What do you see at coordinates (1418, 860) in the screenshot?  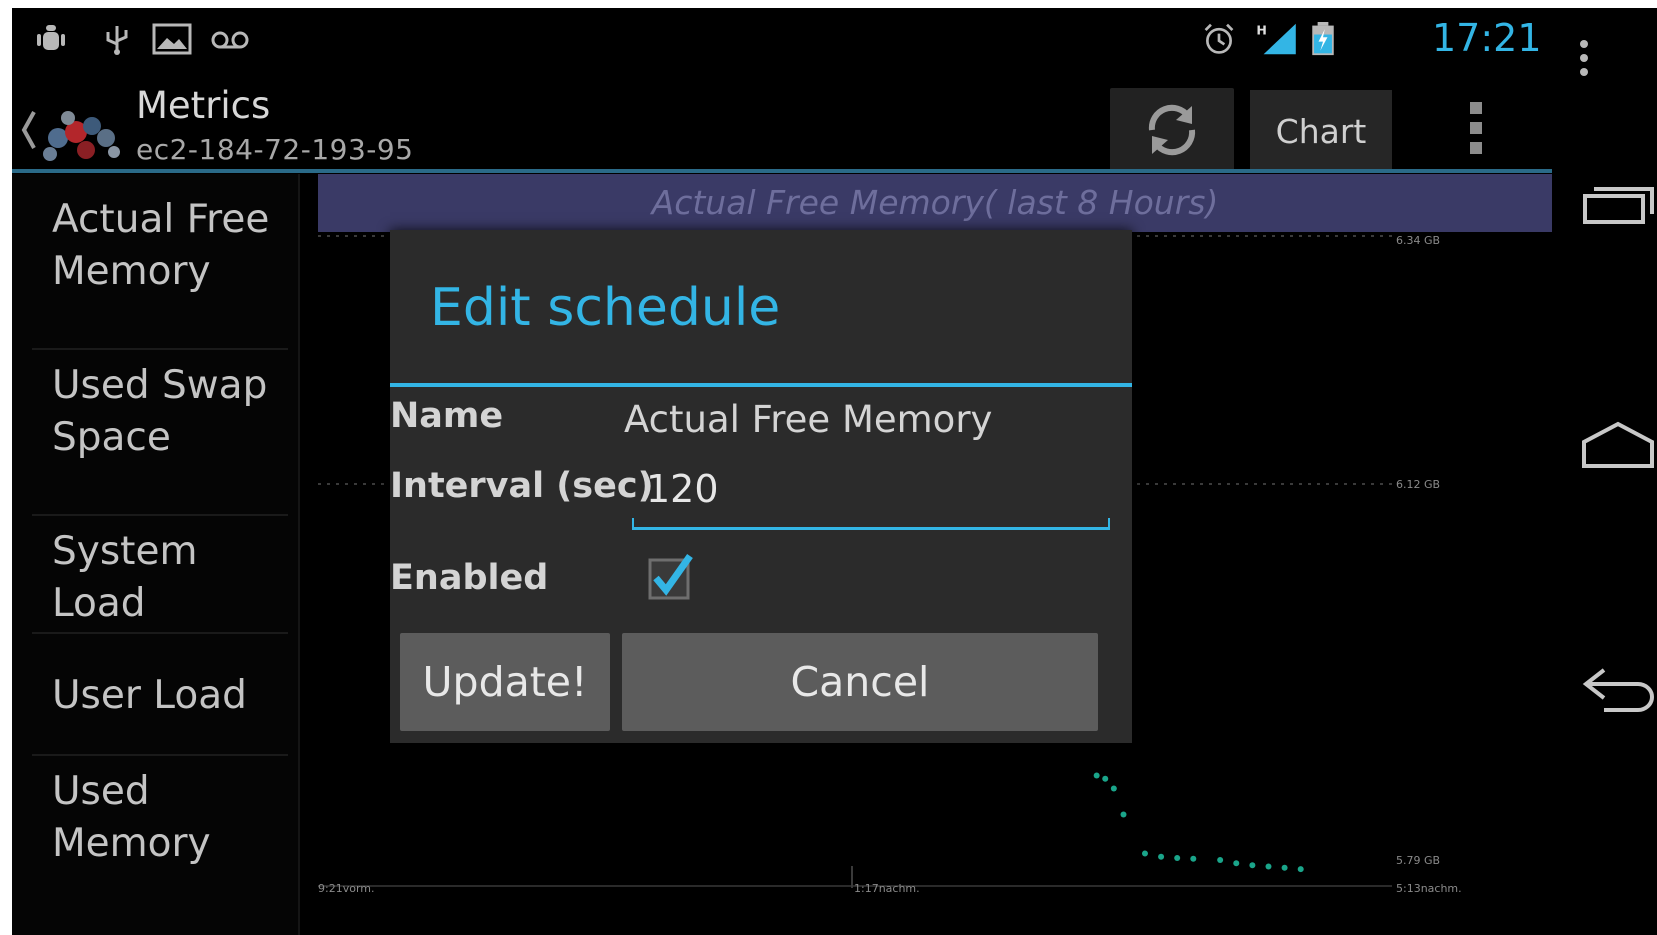 I see `y-tick-label-bottom: 5.79 GB` at bounding box center [1418, 860].